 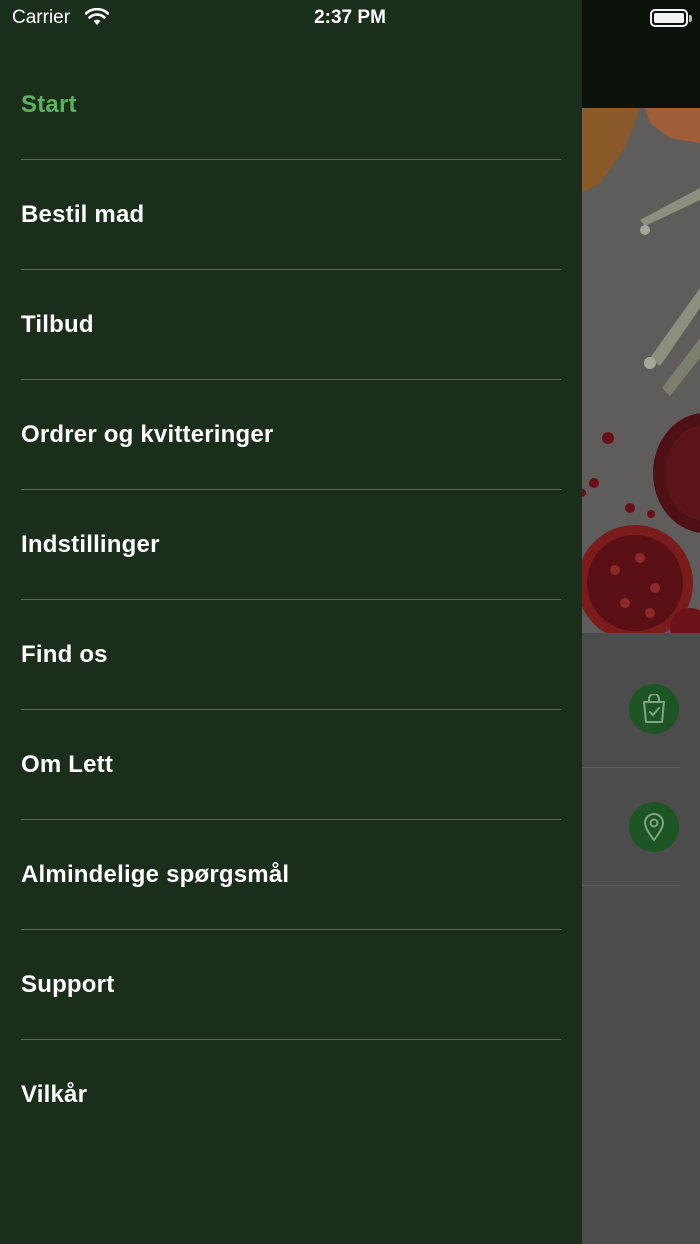 What do you see at coordinates (291, 985) in the screenshot?
I see `menu-item-support: Support` at bounding box center [291, 985].